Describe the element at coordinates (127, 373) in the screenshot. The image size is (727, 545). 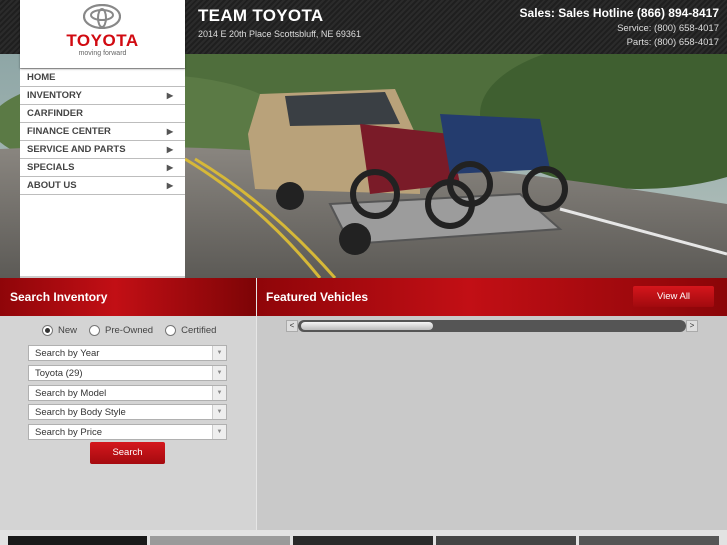
I see `make-select: Toyota (29) ▼` at that location.